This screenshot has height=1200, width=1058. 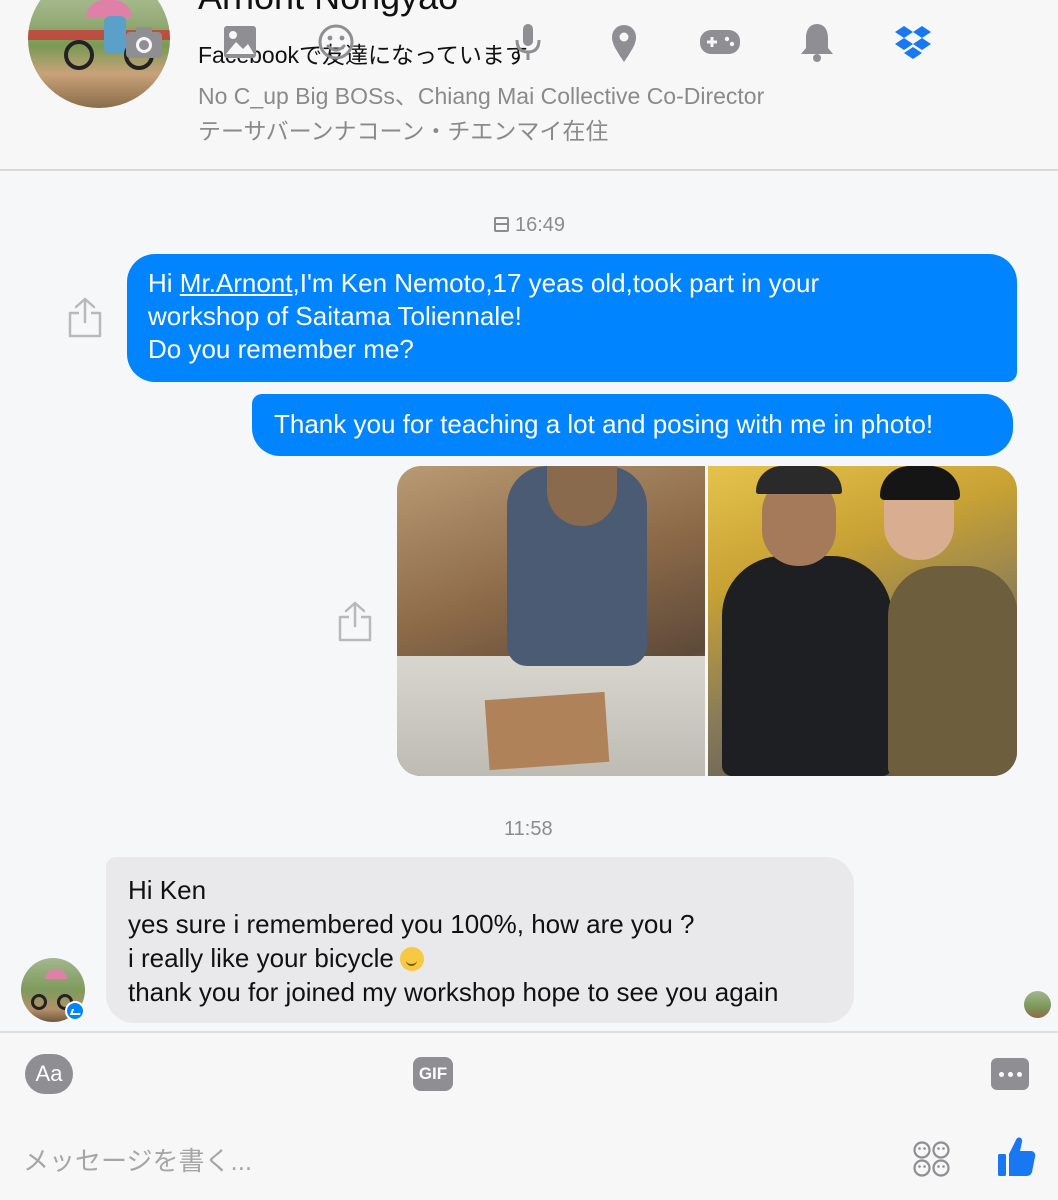 What do you see at coordinates (720, 42) in the screenshot?
I see `game-controller-icon` at bounding box center [720, 42].